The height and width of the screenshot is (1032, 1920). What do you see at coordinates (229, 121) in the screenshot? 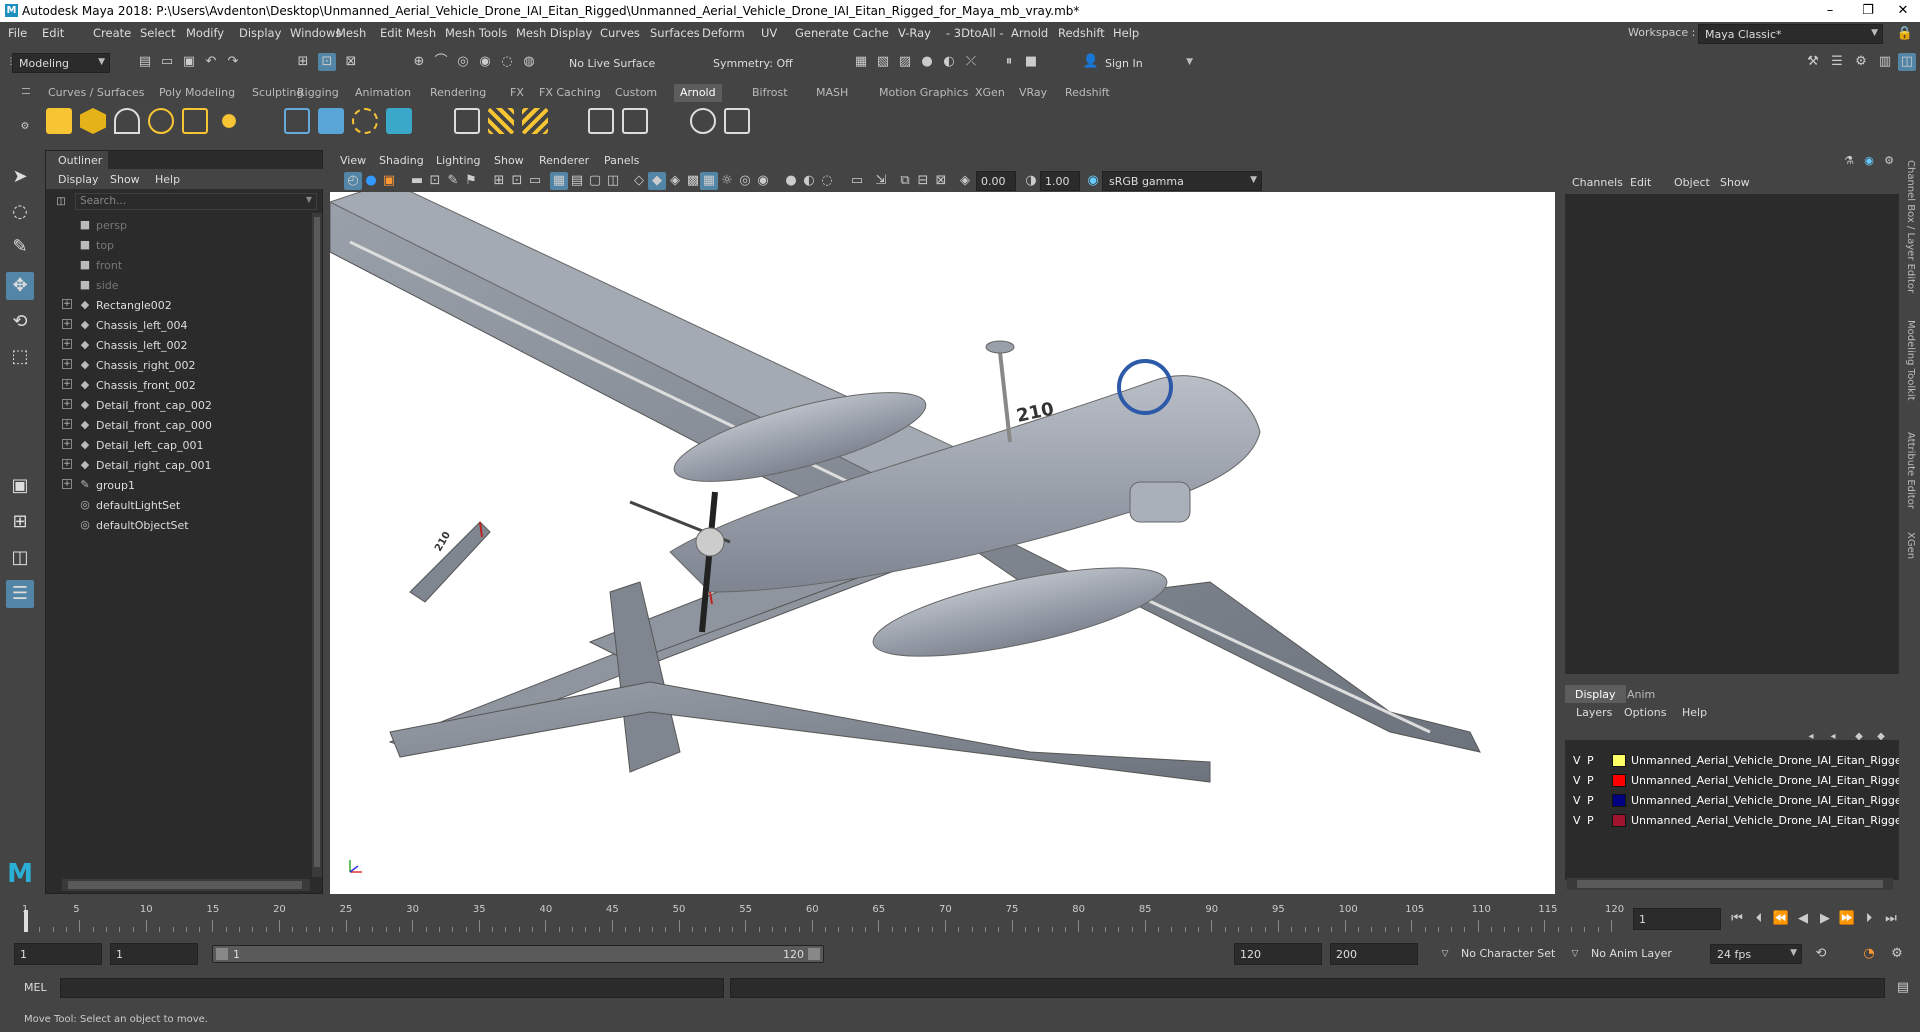
I see `physical-sky-icon` at bounding box center [229, 121].